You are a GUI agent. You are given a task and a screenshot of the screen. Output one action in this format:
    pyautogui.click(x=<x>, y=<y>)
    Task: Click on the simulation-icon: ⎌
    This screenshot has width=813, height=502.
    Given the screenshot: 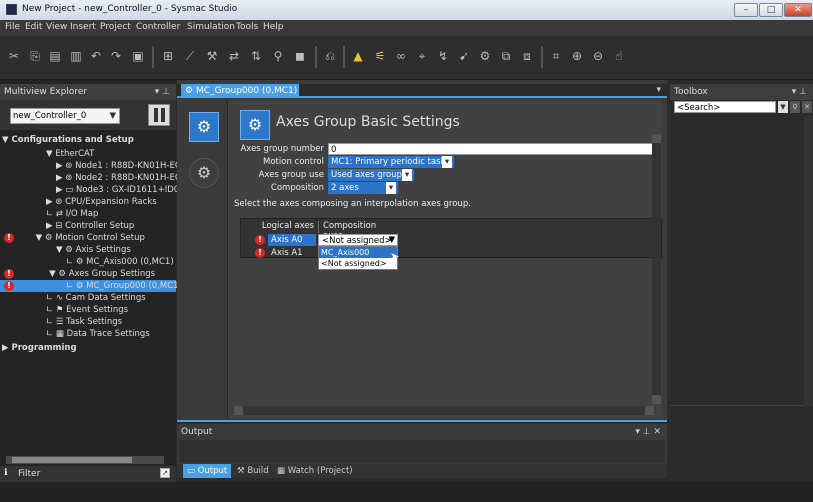 What is the action you would take?
    pyautogui.click(x=330, y=56)
    